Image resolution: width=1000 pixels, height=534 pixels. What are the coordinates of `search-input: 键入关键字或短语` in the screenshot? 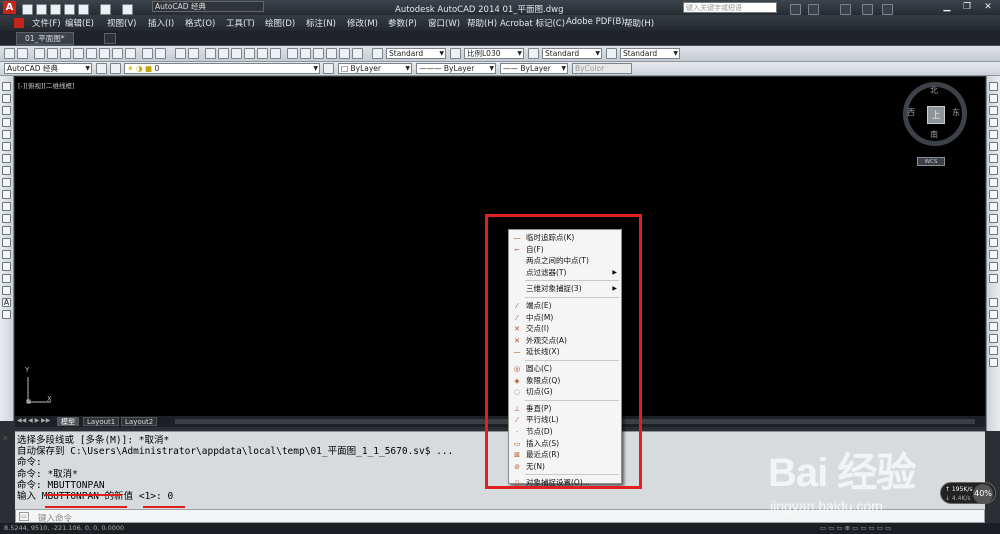 It's located at (730, 7).